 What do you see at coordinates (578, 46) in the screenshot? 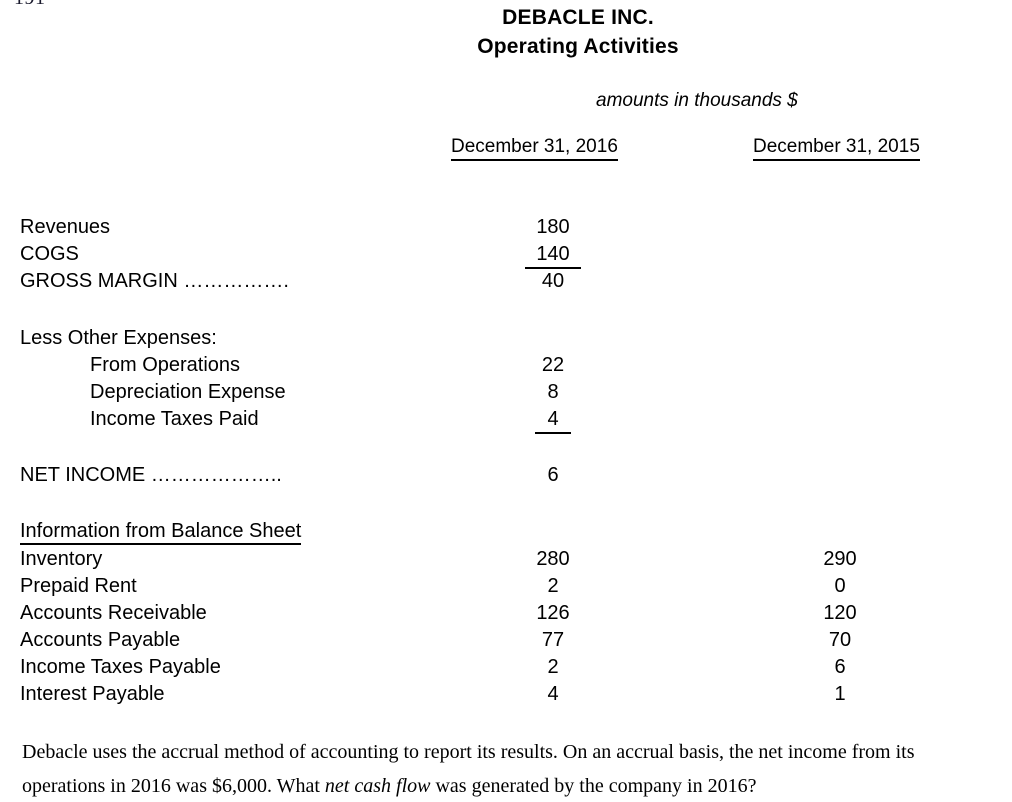
I see `statement-title: Operating Activities` at bounding box center [578, 46].